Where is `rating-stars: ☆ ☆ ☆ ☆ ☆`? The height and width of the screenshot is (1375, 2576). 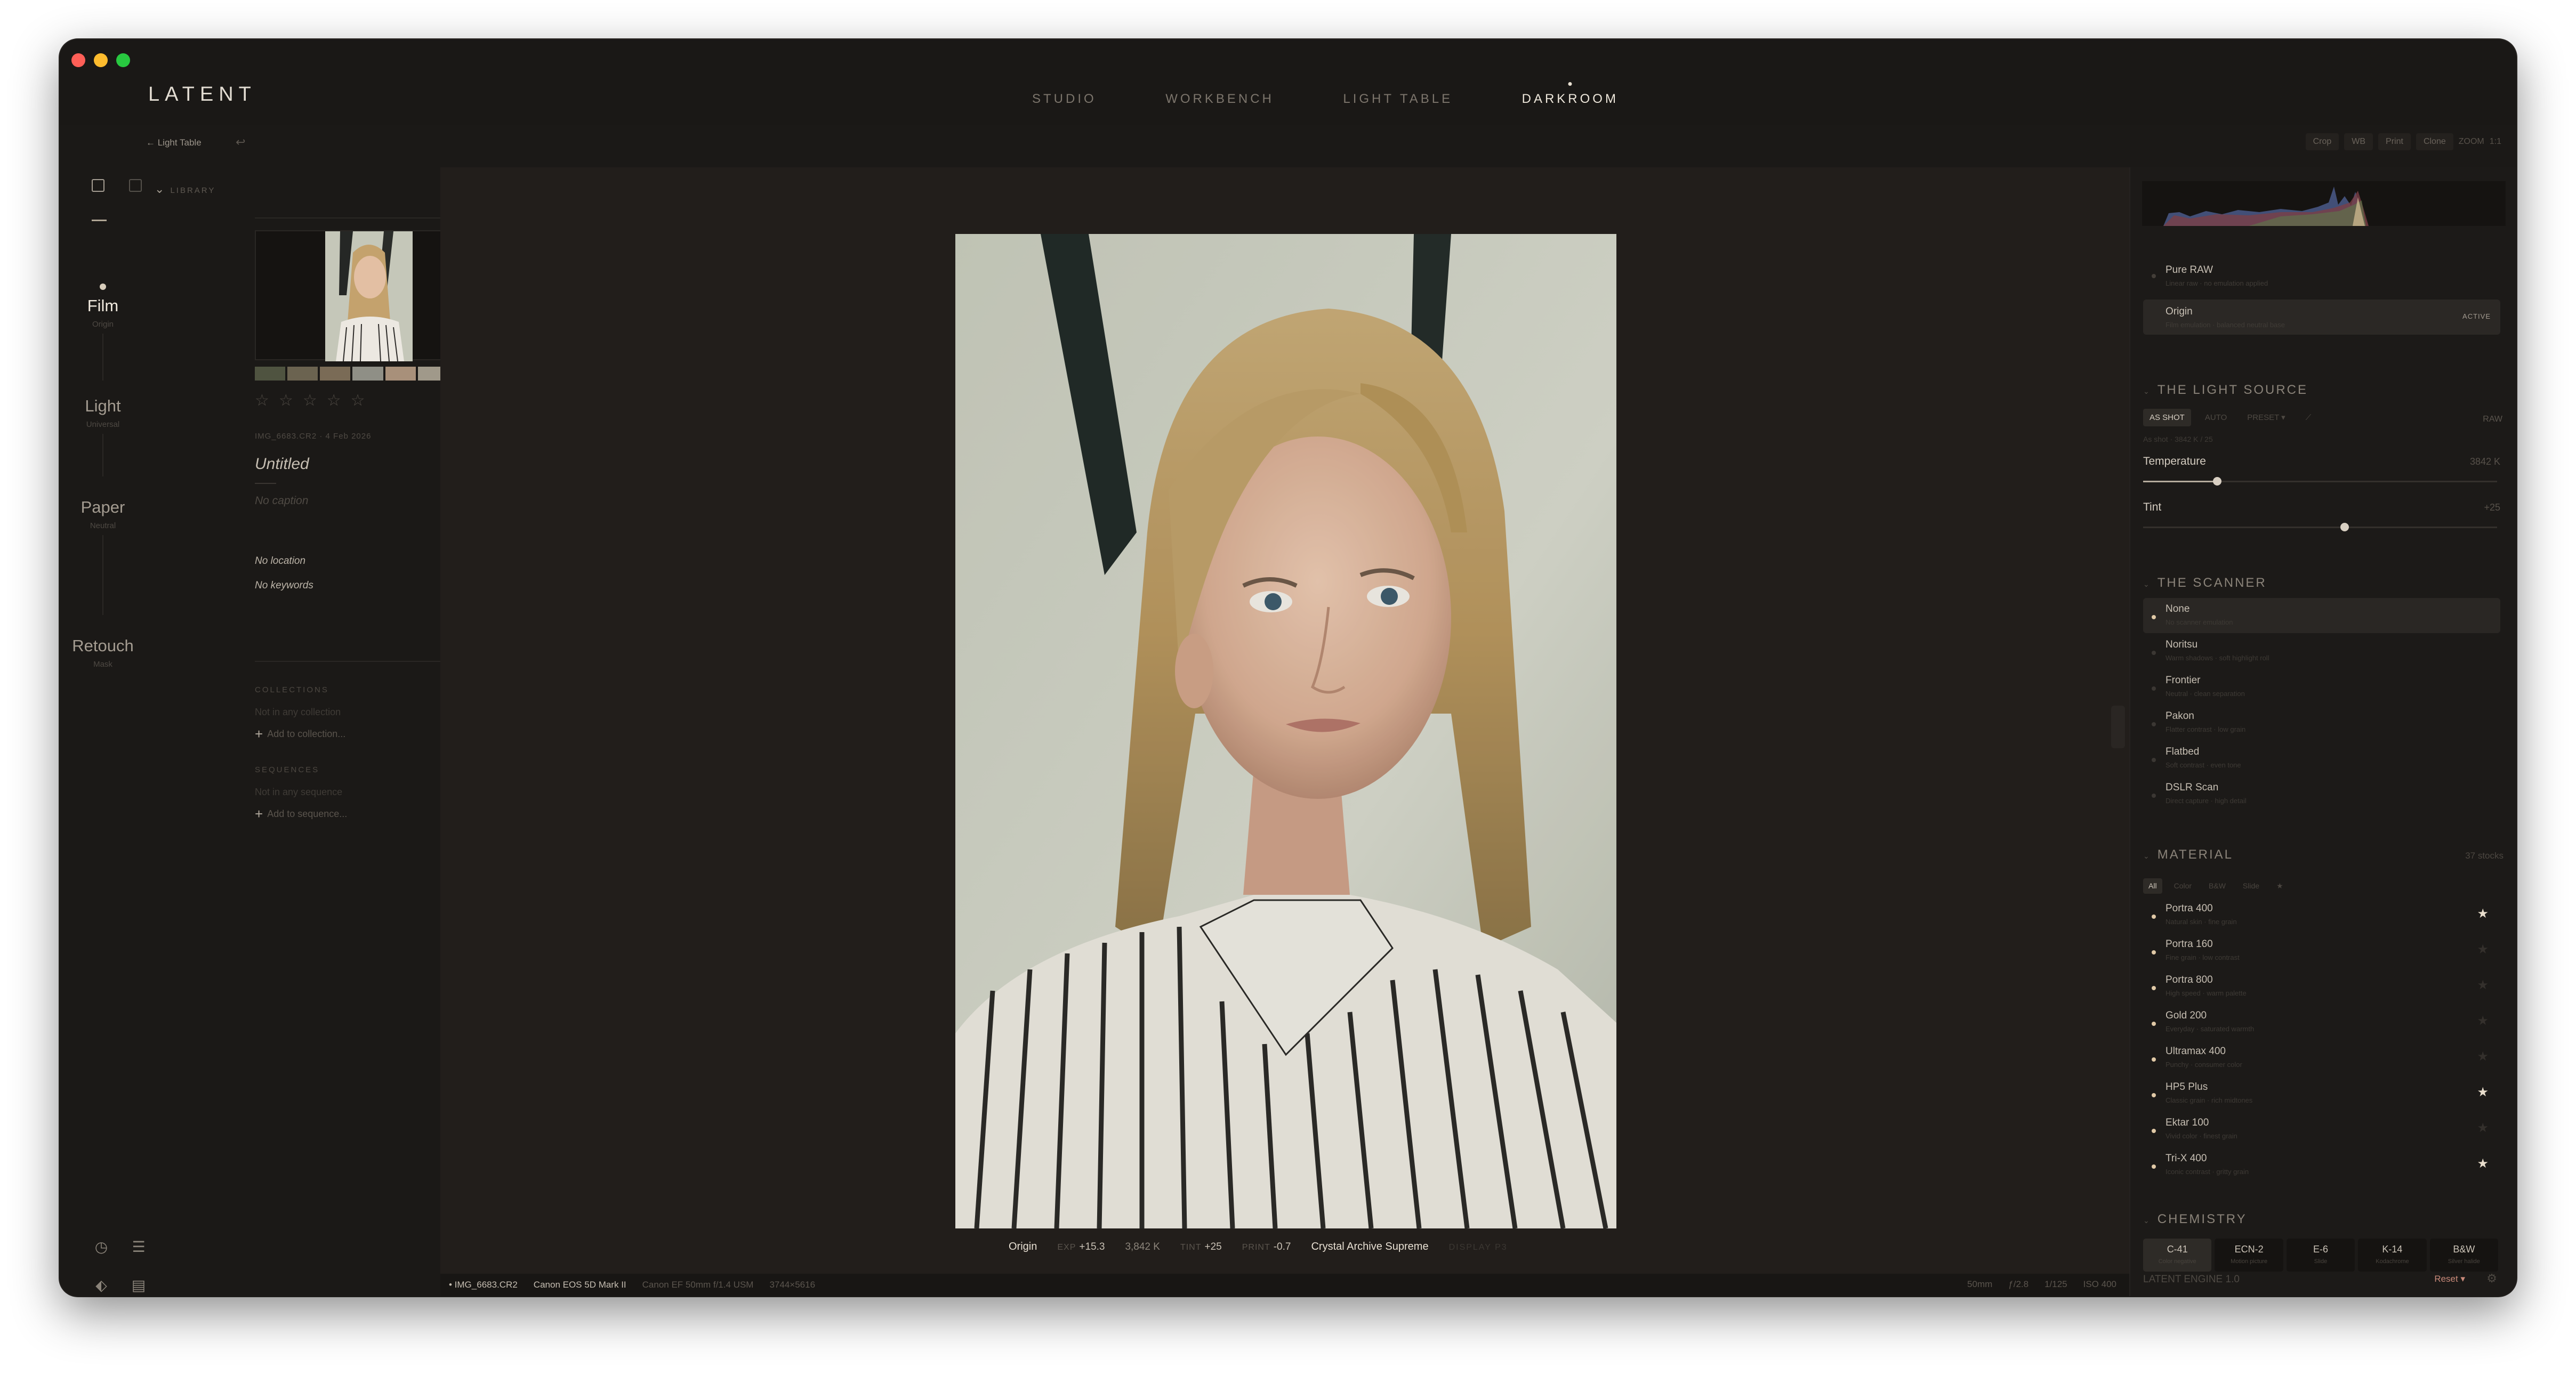 rating-stars: ☆ ☆ ☆ ☆ ☆ is located at coordinates (310, 400).